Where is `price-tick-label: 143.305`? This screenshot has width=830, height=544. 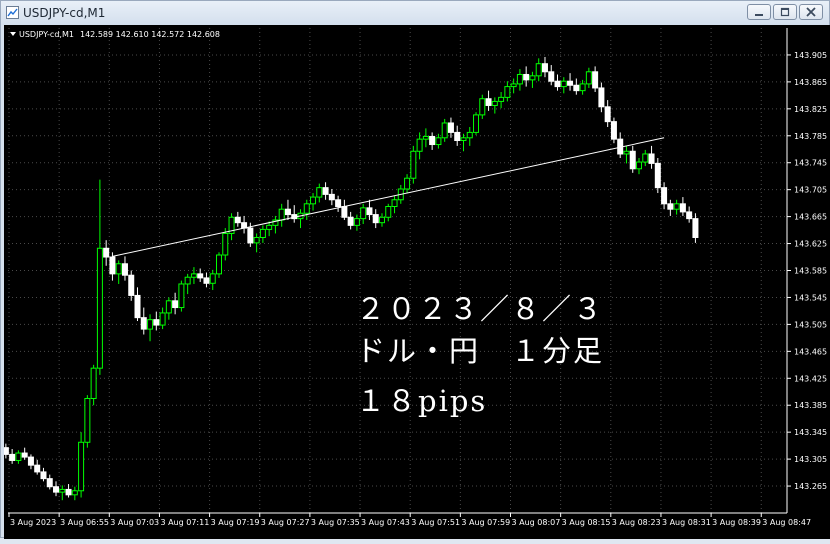
price-tick-label: 143.305 is located at coordinates (810, 459).